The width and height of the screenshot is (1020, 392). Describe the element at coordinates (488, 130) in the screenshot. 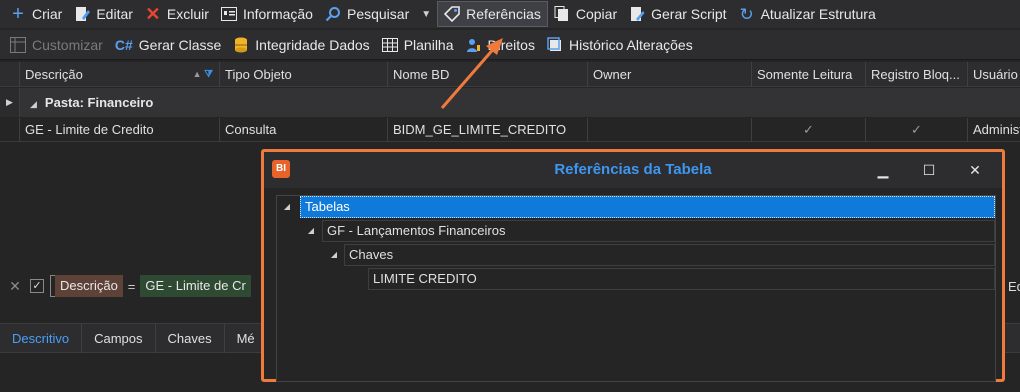

I see `cell-nome-bd: BIDM_GE_LIMITE_CREDITO` at that location.